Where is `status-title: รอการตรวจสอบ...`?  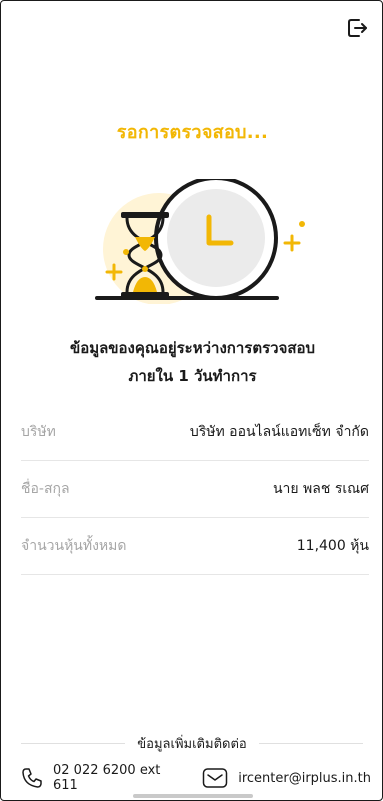
status-title: รอการตรวจสอบ... is located at coordinates (192, 132).